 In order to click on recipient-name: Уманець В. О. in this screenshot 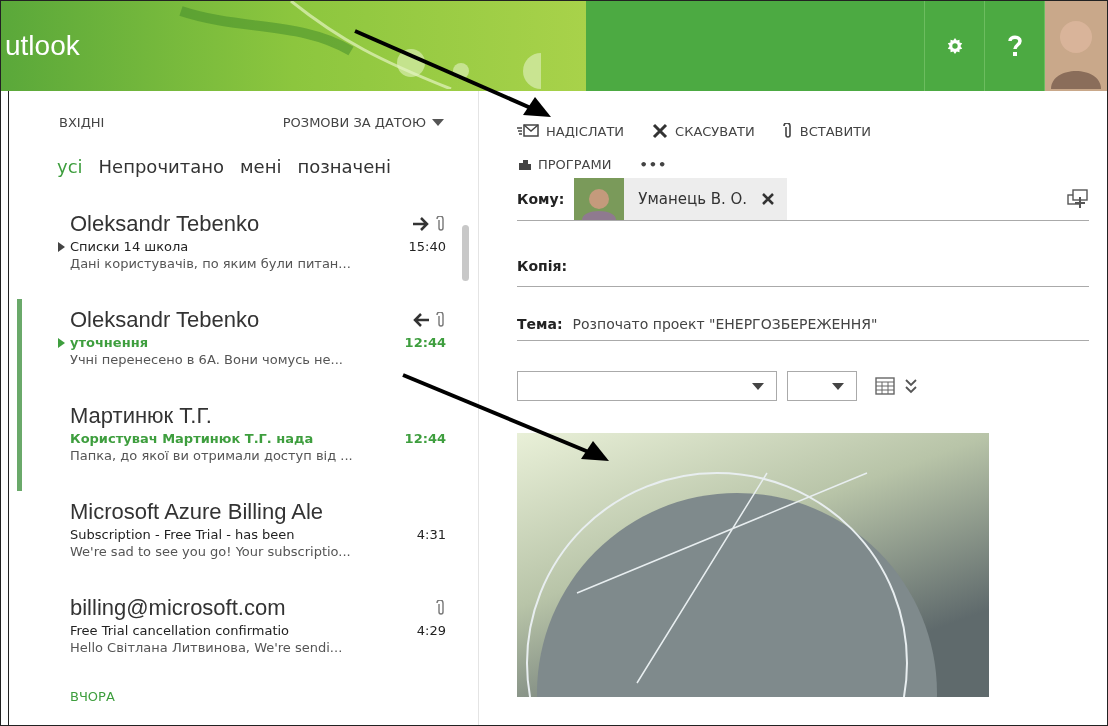, I will do `click(693, 199)`.